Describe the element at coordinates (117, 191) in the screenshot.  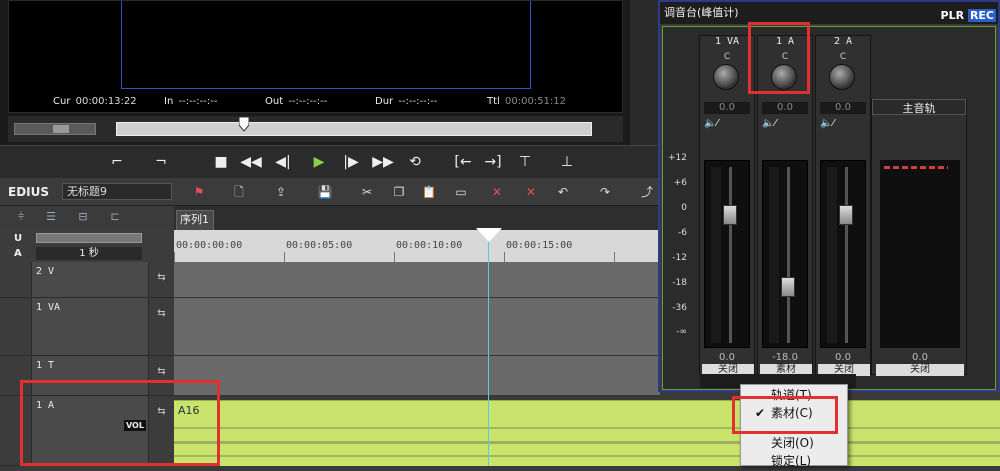
I see `project-name-field: 无标题9` at that location.